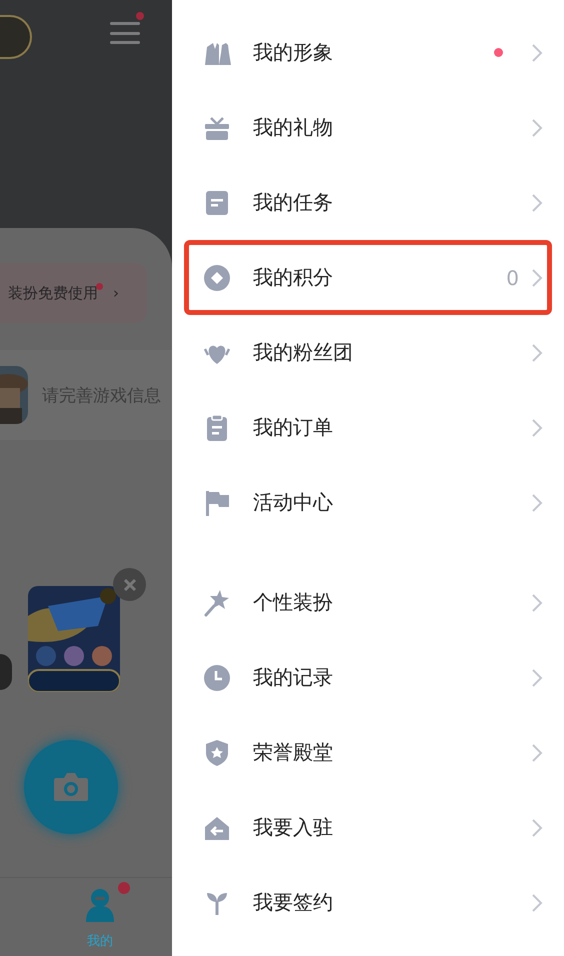  What do you see at coordinates (293, 277) in the screenshot?
I see `menu-label: 我的积分` at bounding box center [293, 277].